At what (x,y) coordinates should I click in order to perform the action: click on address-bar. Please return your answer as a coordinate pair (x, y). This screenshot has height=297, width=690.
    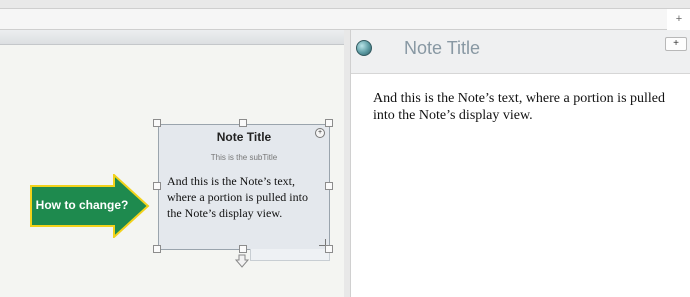
    Looking at the image, I should click on (333, 19).